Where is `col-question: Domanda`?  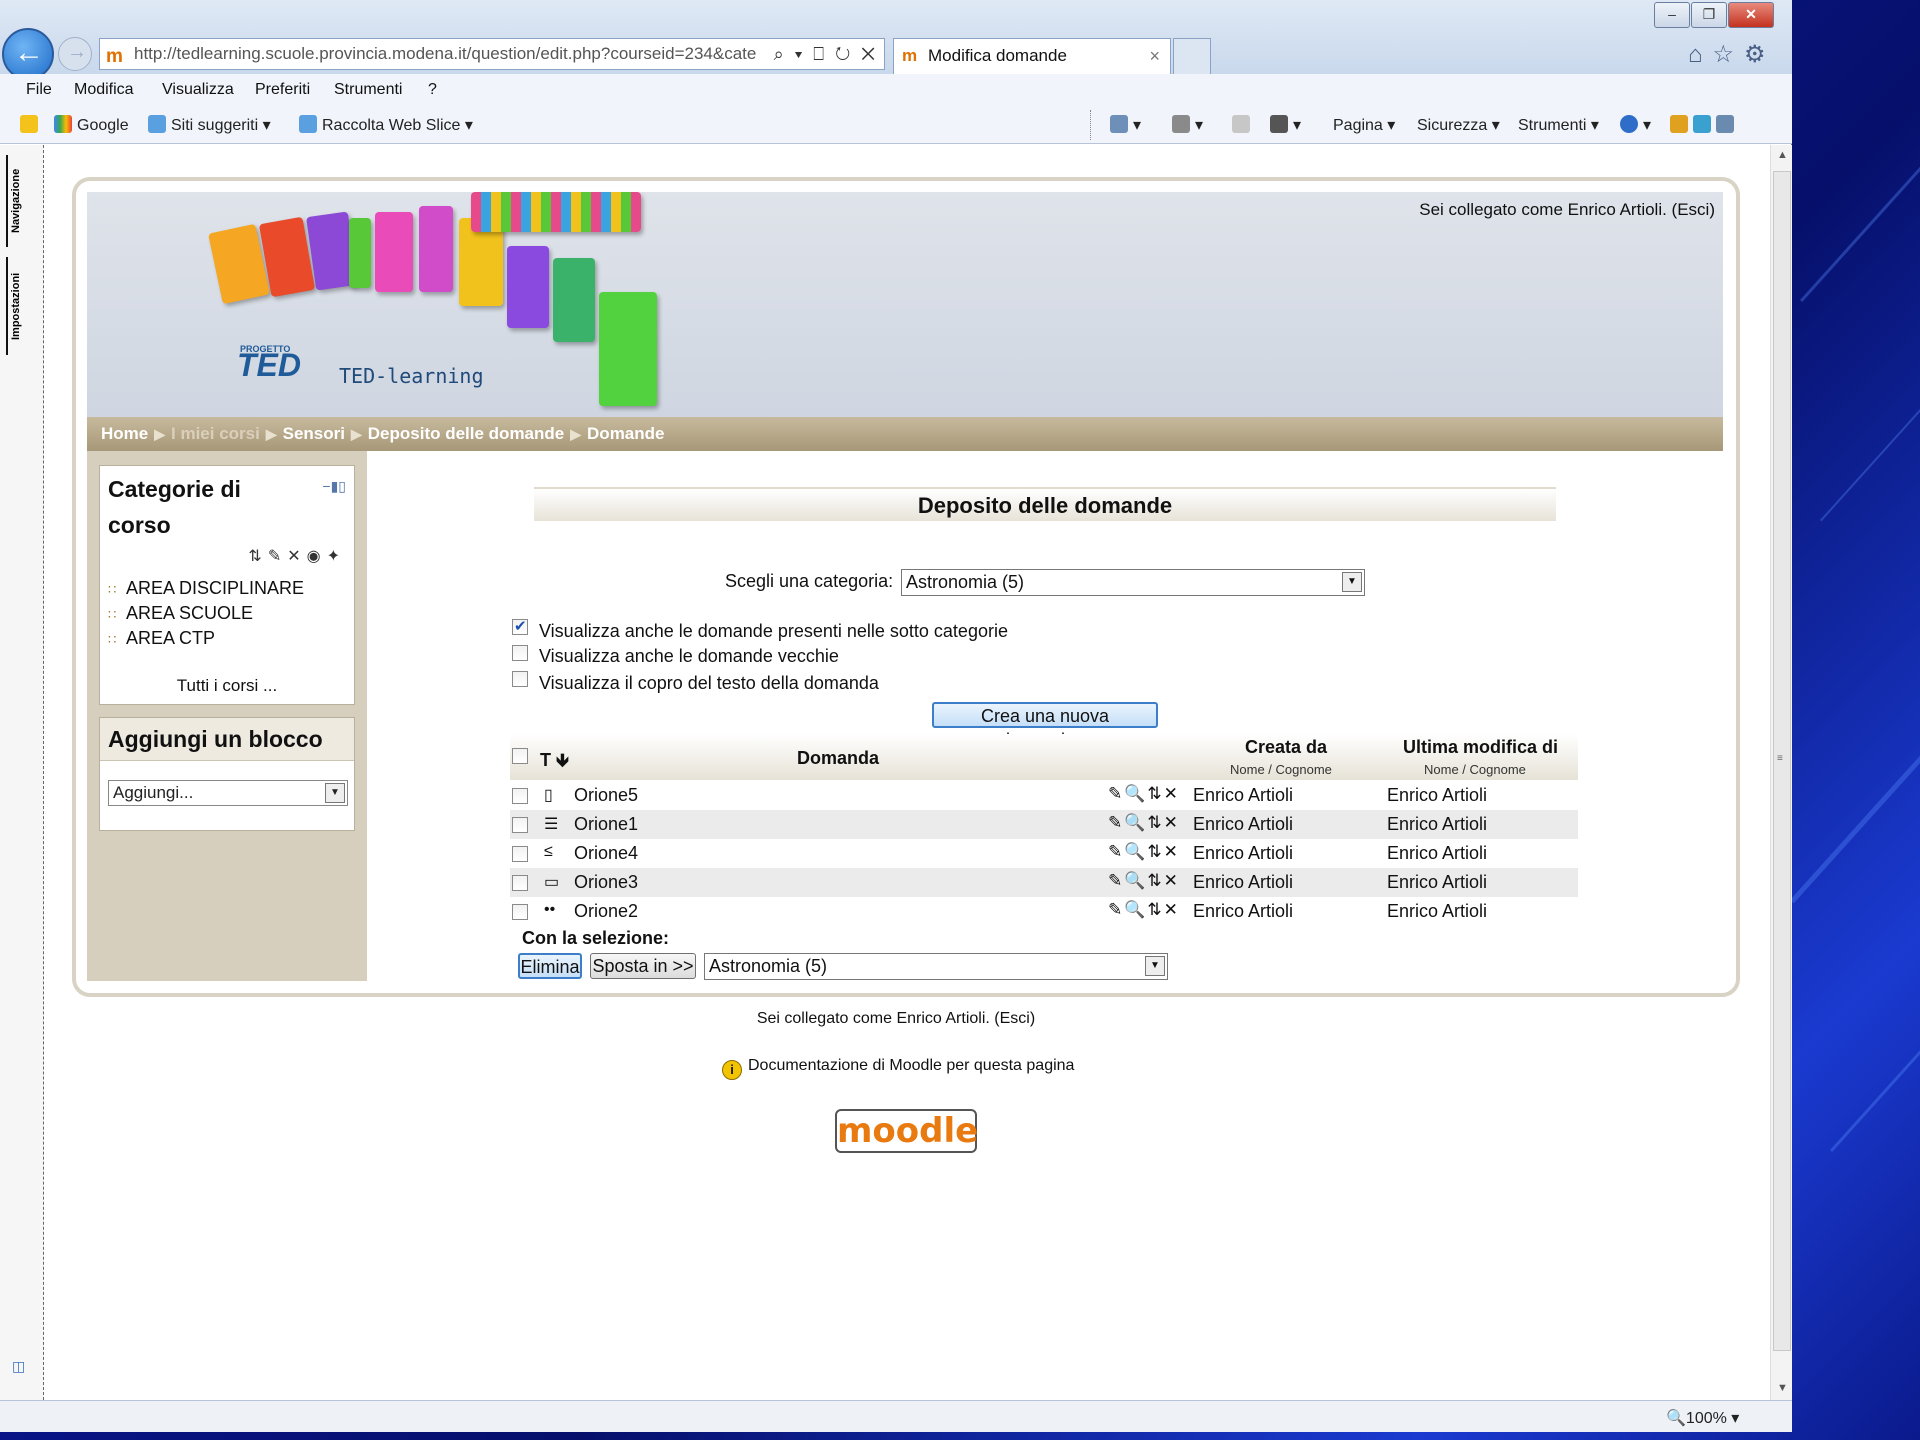 col-question: Domanda is located at coordinates (838, 758).